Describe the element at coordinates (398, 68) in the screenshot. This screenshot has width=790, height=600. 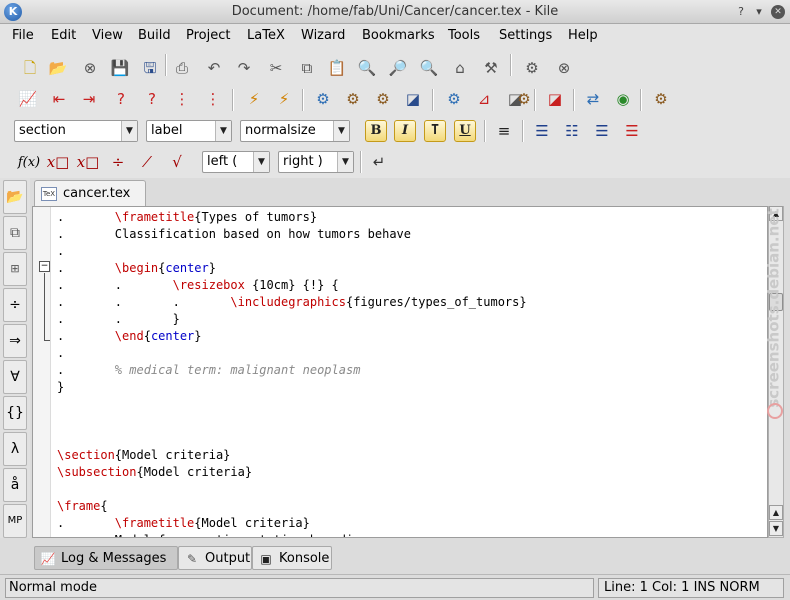
I see `find-next-icon: 🔎` at that location.